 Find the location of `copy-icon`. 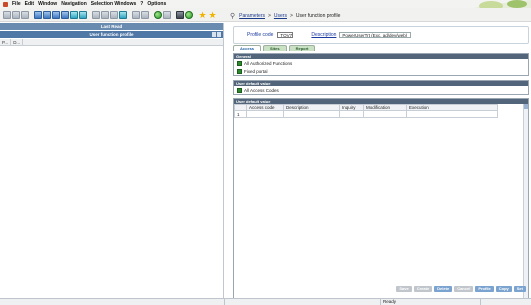

copy-icon is located at coordinates (105, 14).